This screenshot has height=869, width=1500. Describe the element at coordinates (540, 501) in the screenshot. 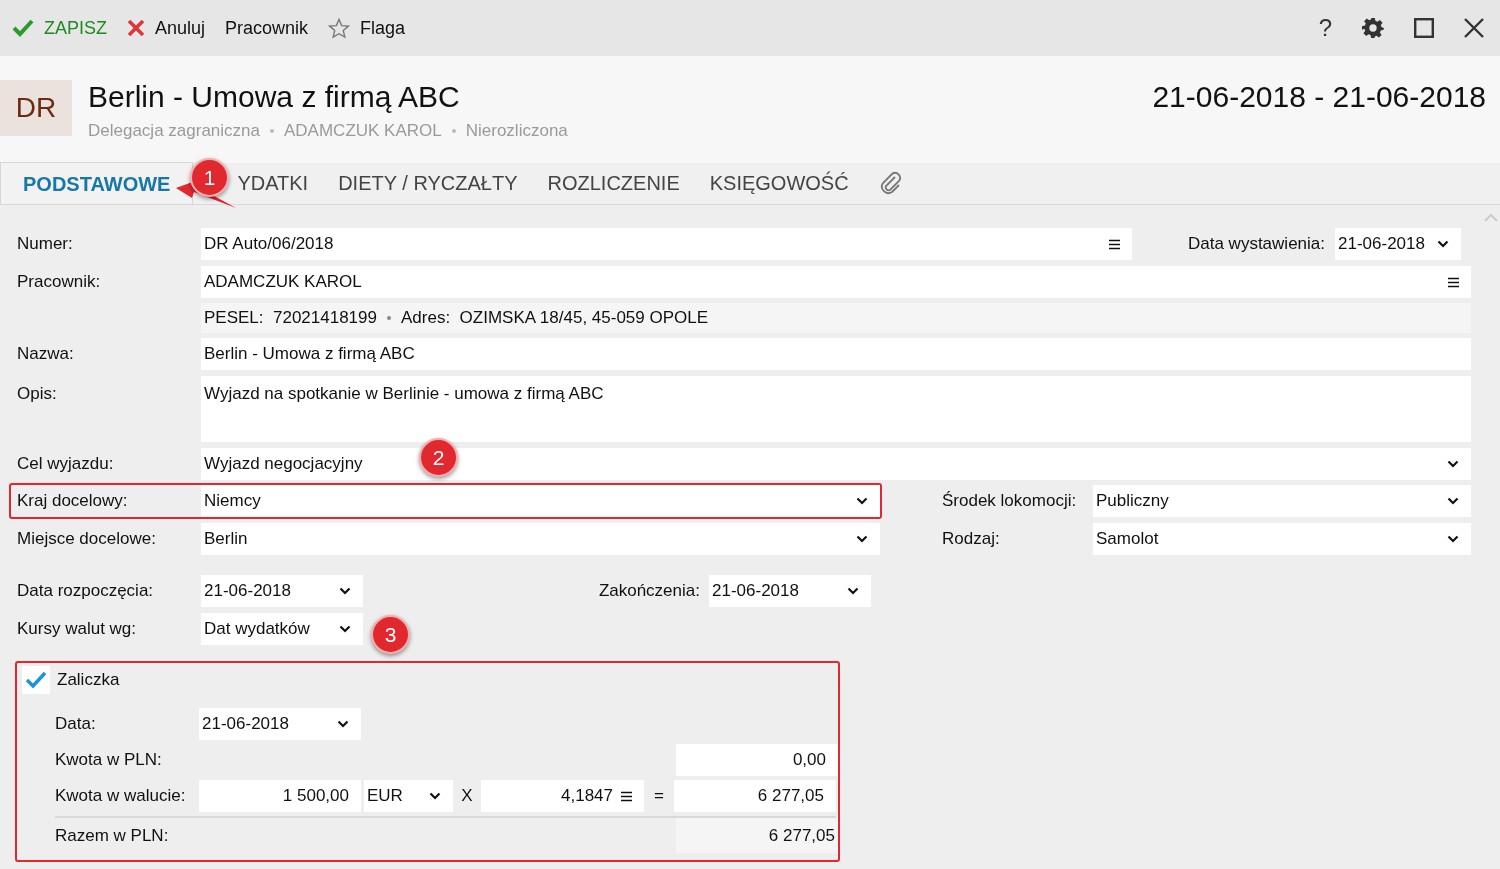

I see `dropdown-field: Niemcy` at that location.